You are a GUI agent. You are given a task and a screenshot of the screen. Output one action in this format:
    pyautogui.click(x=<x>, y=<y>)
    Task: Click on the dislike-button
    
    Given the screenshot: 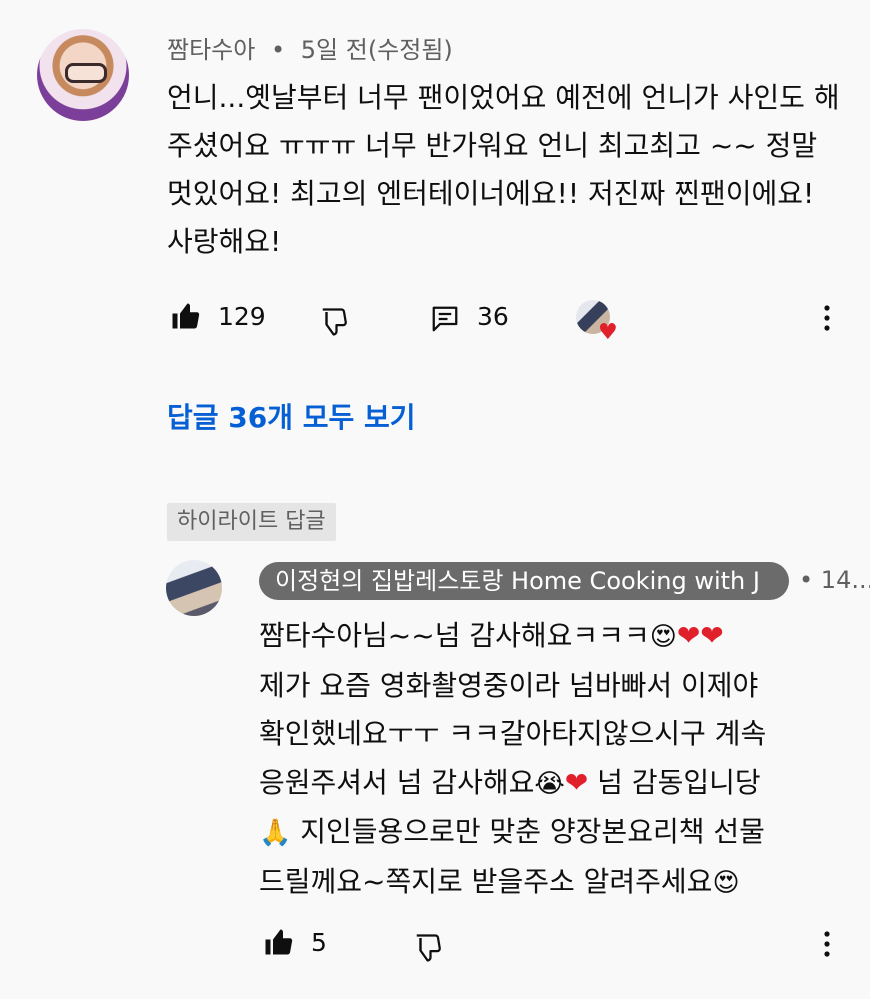 What is the action you would take?
    pyautogui.click(x=334, y=324)
    